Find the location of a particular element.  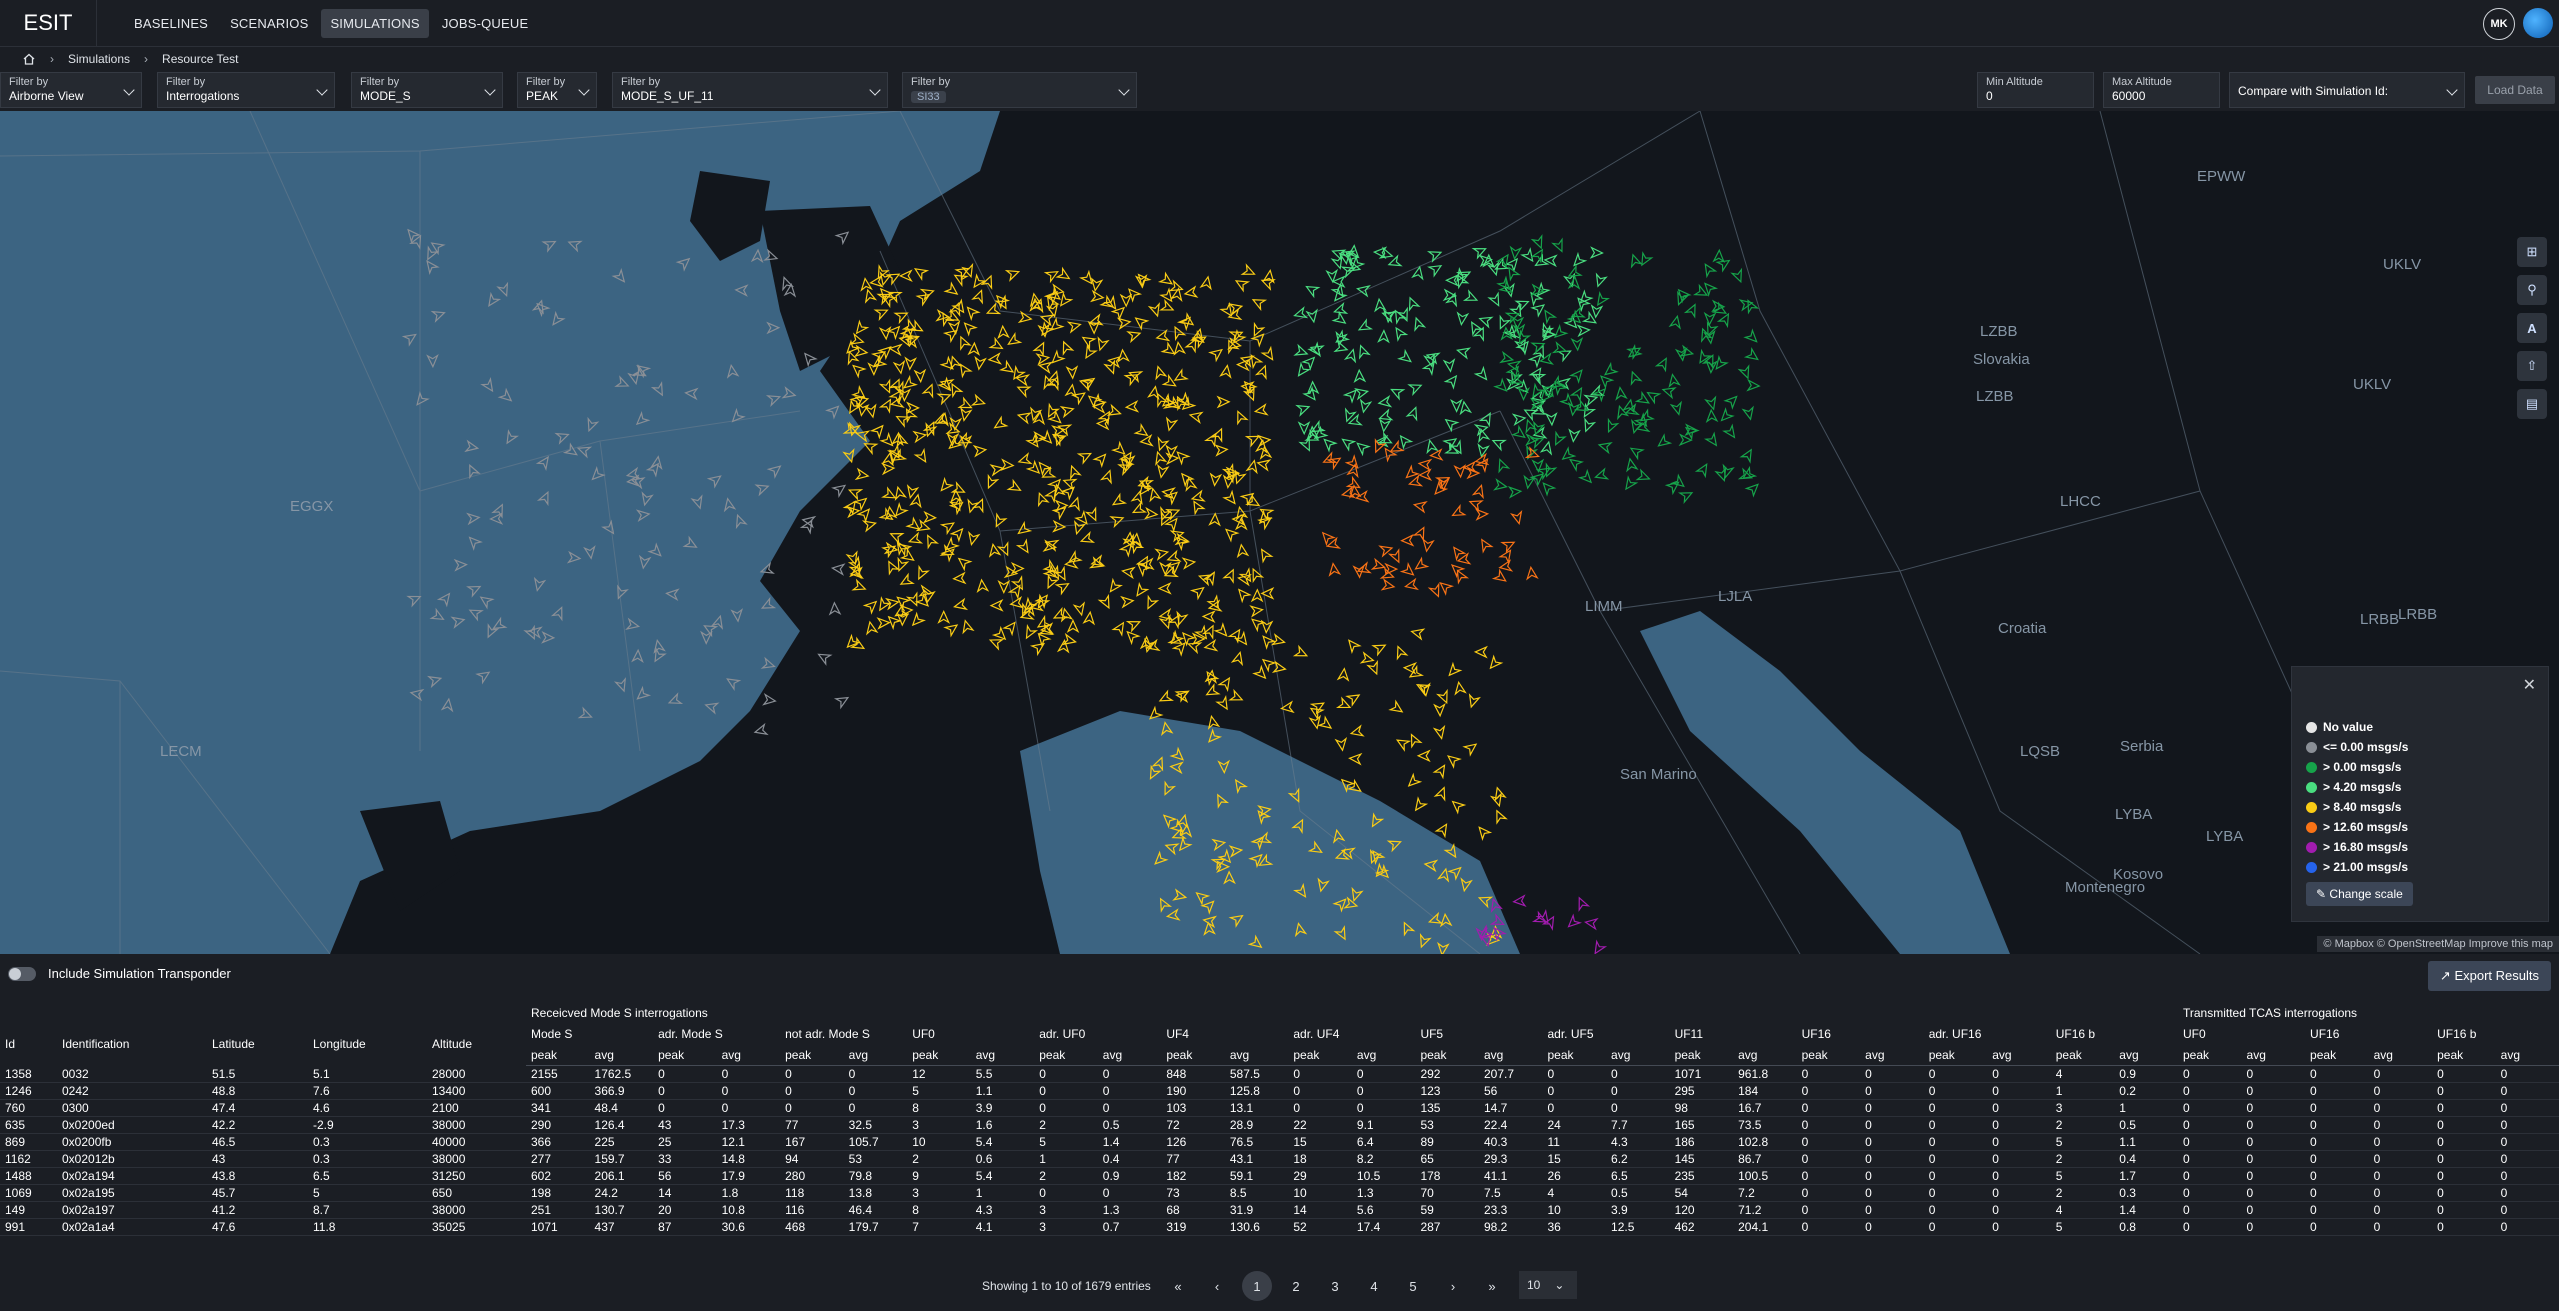

column-header: adr. UF0 is located at coordinates (1097, 1034).